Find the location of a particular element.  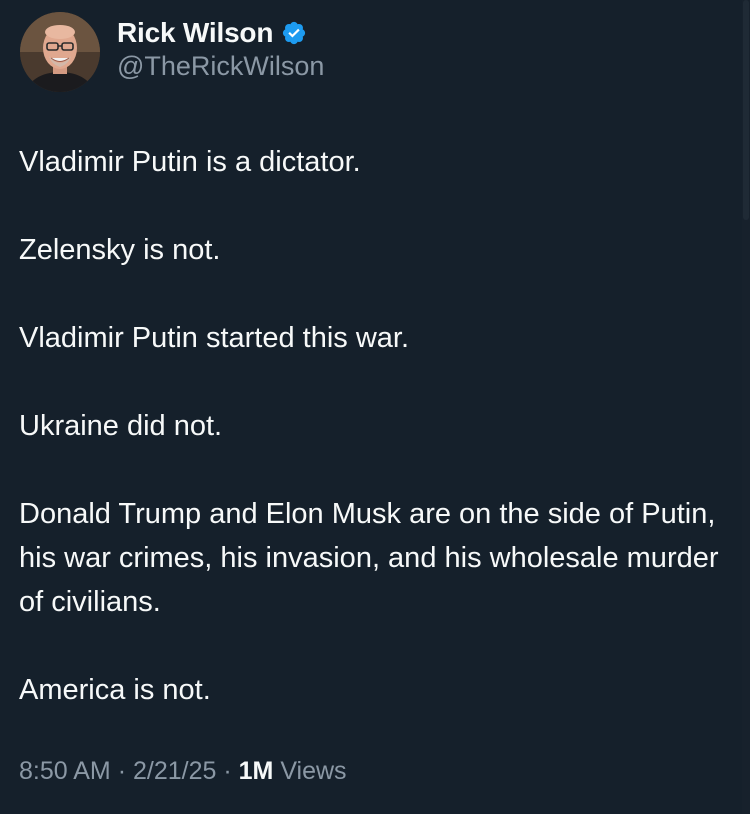

tweet-meta: 8:50 AM · 2/21/25 · 1M Views is located at coordinates (183, 771).